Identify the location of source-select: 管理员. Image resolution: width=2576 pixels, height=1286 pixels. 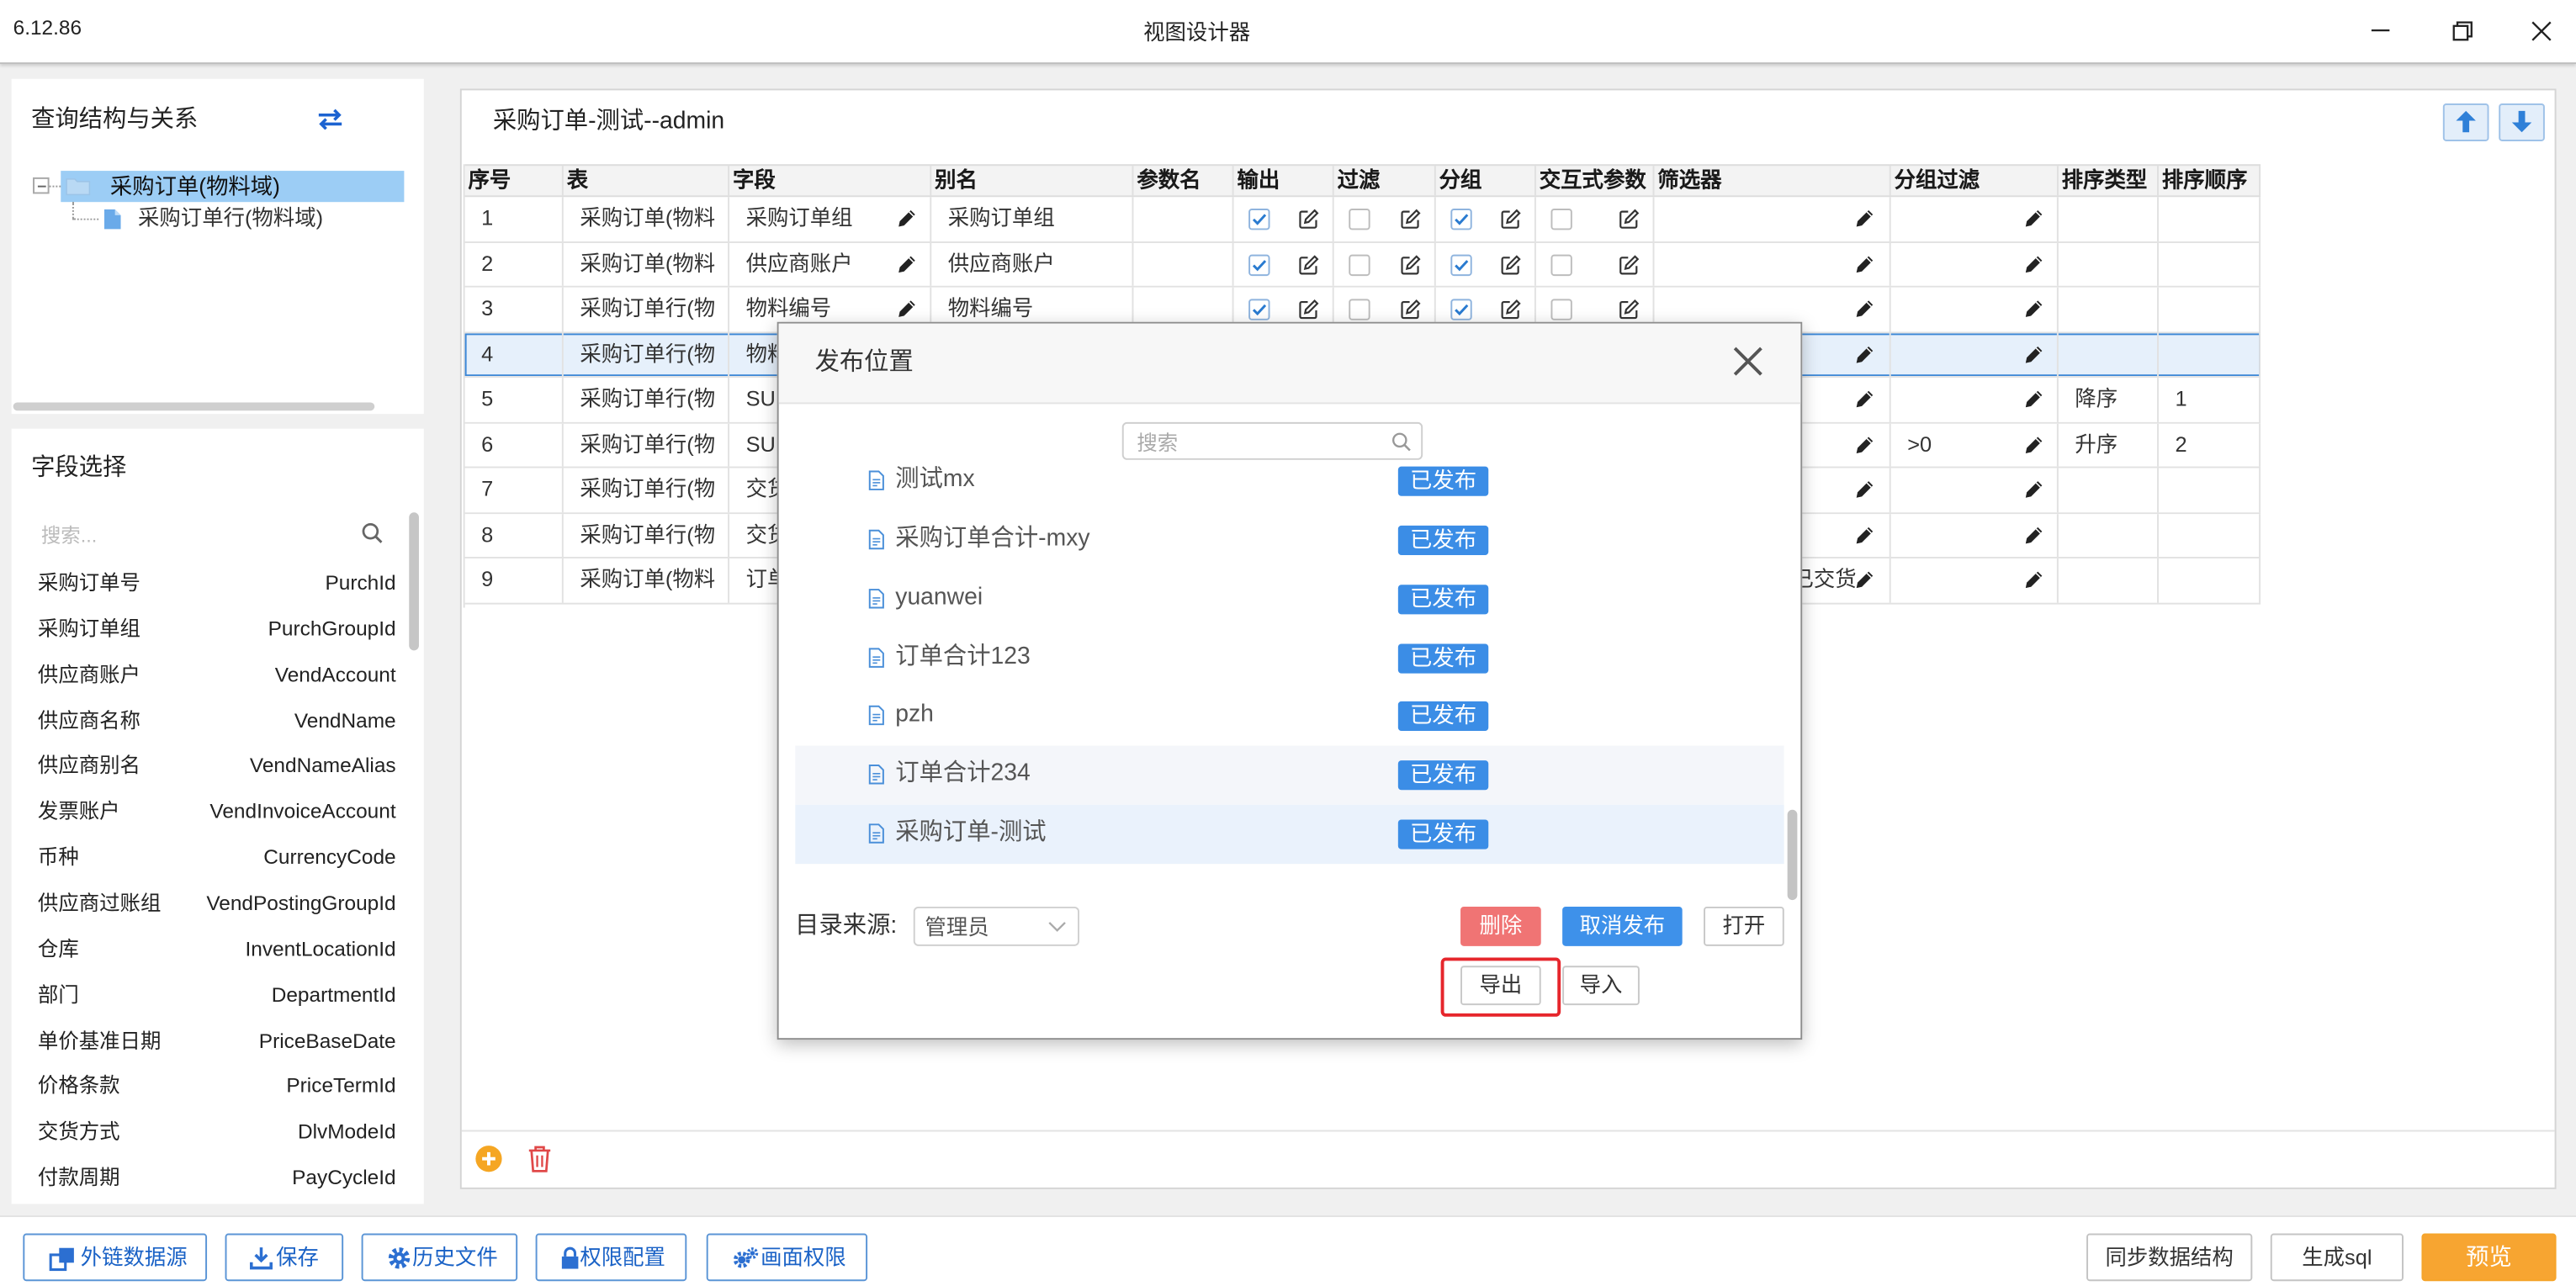
(996, 926).